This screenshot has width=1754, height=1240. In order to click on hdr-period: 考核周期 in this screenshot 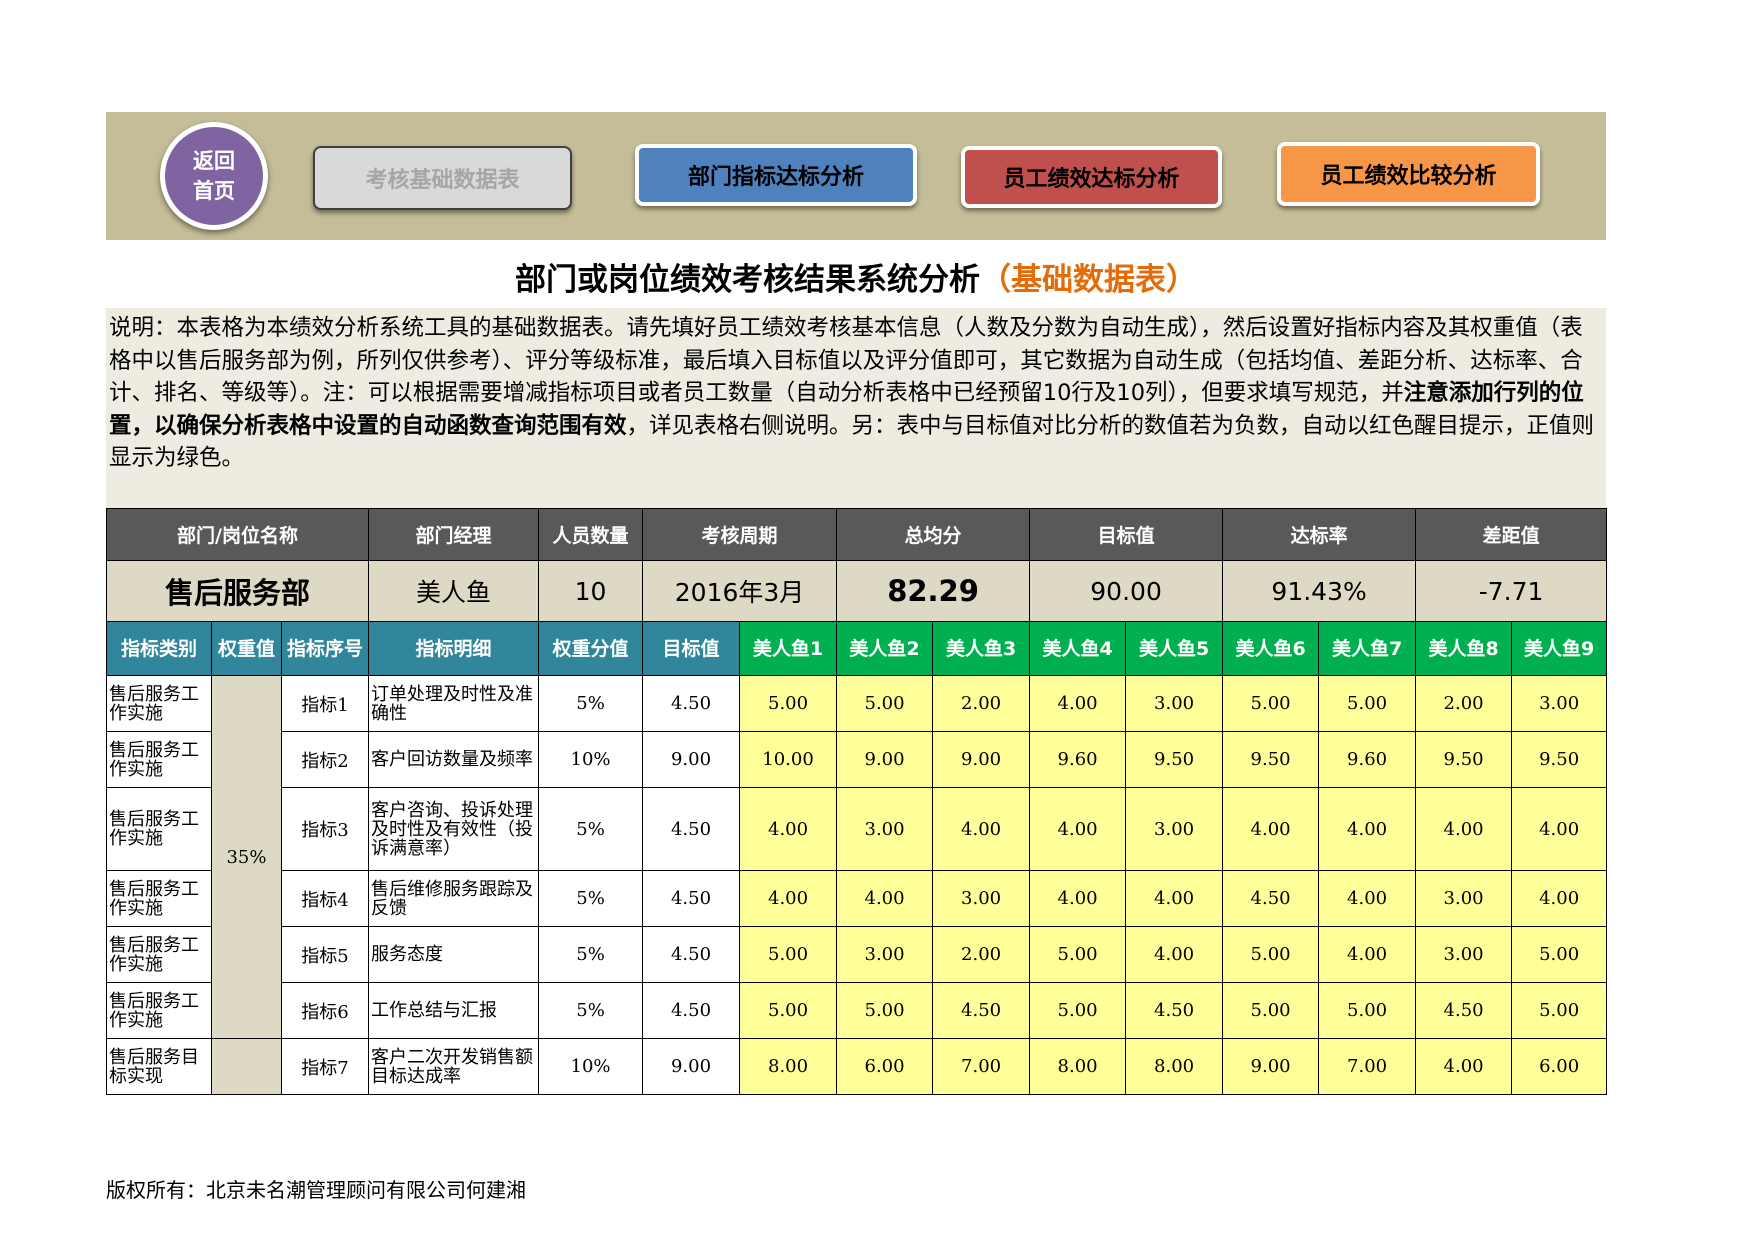, I will do `click(740, 534)`.